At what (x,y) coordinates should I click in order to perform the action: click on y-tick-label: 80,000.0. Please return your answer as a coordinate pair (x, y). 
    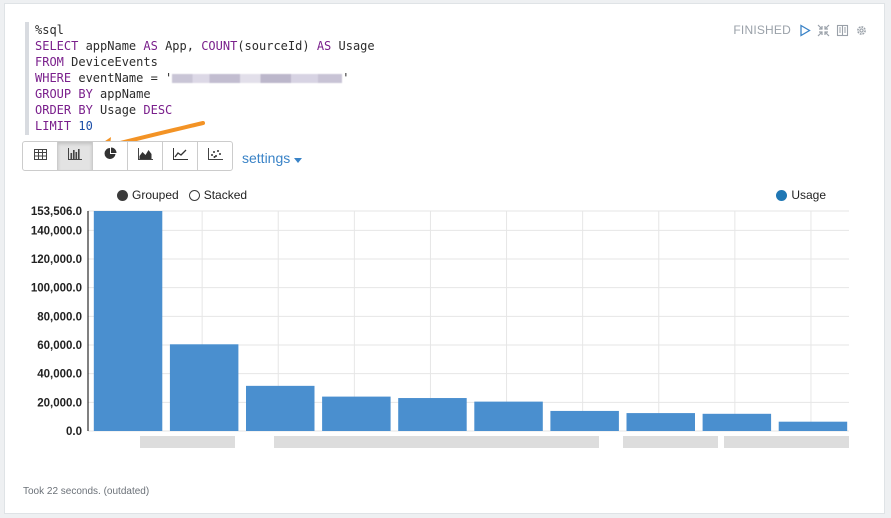
    Looking at the image, I should click on (59, 317).